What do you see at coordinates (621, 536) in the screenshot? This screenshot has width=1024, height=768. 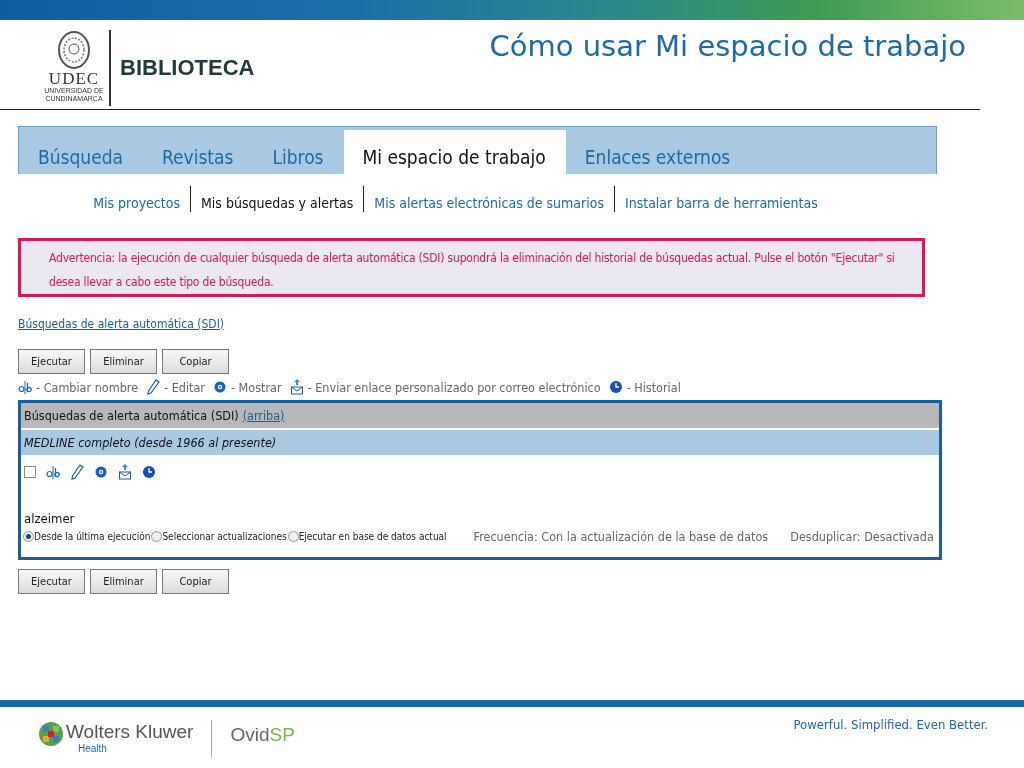 I see `frequency-text: Frecuencia: Con la actualización de la base de datos` at bounding box center [621, 536].